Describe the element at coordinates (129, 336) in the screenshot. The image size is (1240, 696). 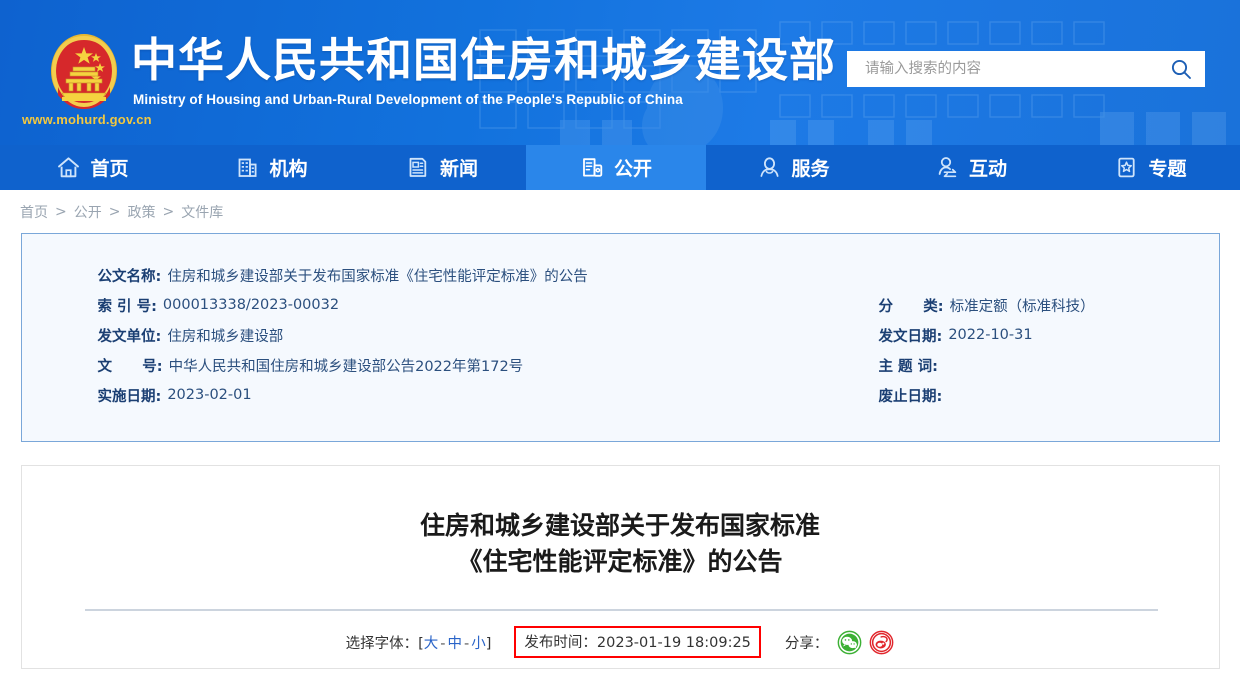
I see `meta-label: 发文单位:` at that location.